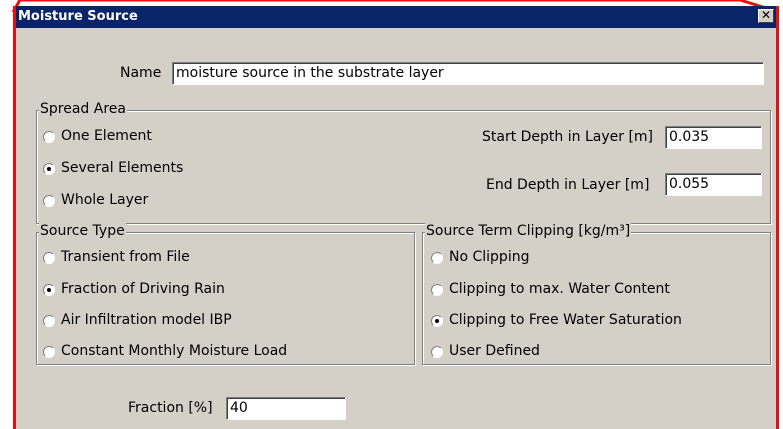 Image resolution: width=783 pixels, height=429 pixels. What do you see at coordinates (713, 184) in the screenshot?
I see `end-depth-input: 0.055` at bounding box center [713, 184].